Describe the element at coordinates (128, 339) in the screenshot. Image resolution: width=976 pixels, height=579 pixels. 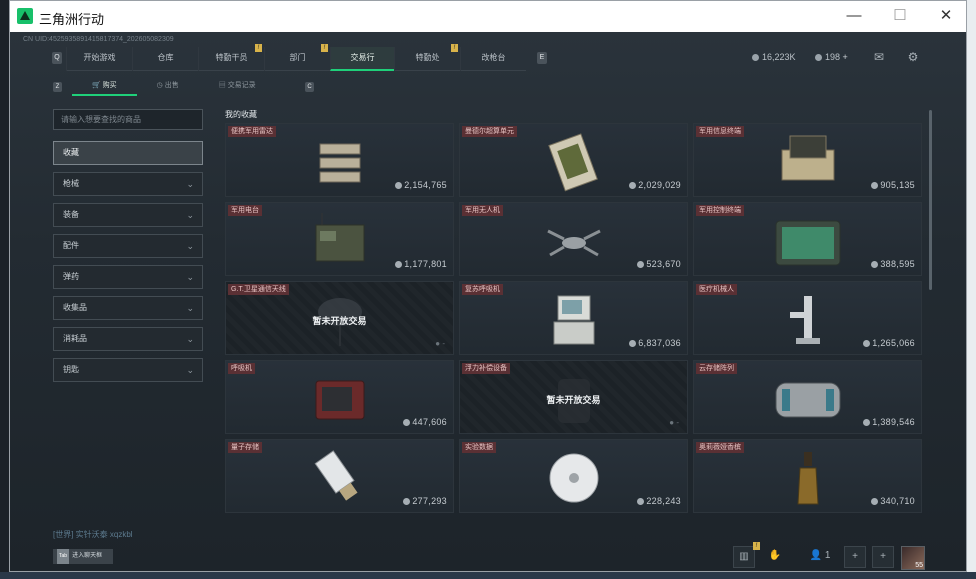
I see `category-consumables: 消耗品 ⌄` at that location.